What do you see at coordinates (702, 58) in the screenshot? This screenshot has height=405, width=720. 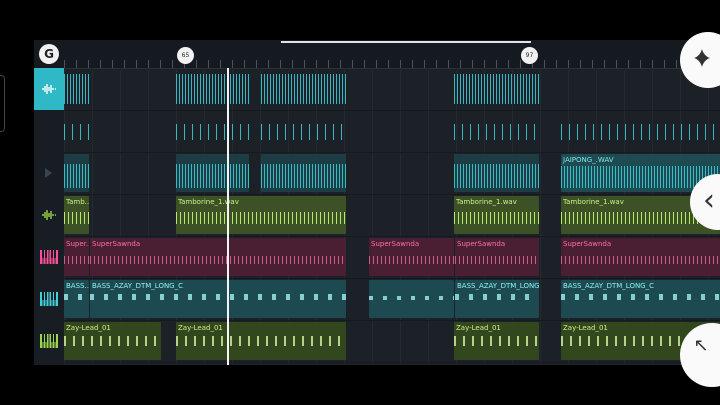 I see `fruit-logo-icon` at bounding box center [702, 58].